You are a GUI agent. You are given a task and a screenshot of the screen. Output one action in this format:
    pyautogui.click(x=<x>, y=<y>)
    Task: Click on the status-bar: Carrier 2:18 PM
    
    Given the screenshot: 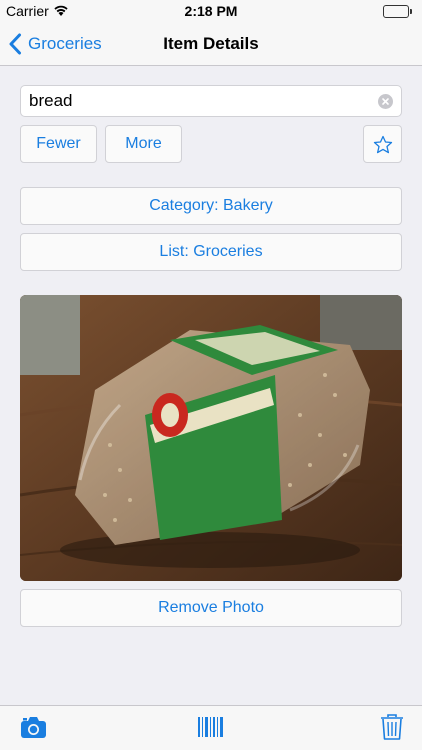 What is the action you would take?
    pyautogui.click(x=211, y=11)
    